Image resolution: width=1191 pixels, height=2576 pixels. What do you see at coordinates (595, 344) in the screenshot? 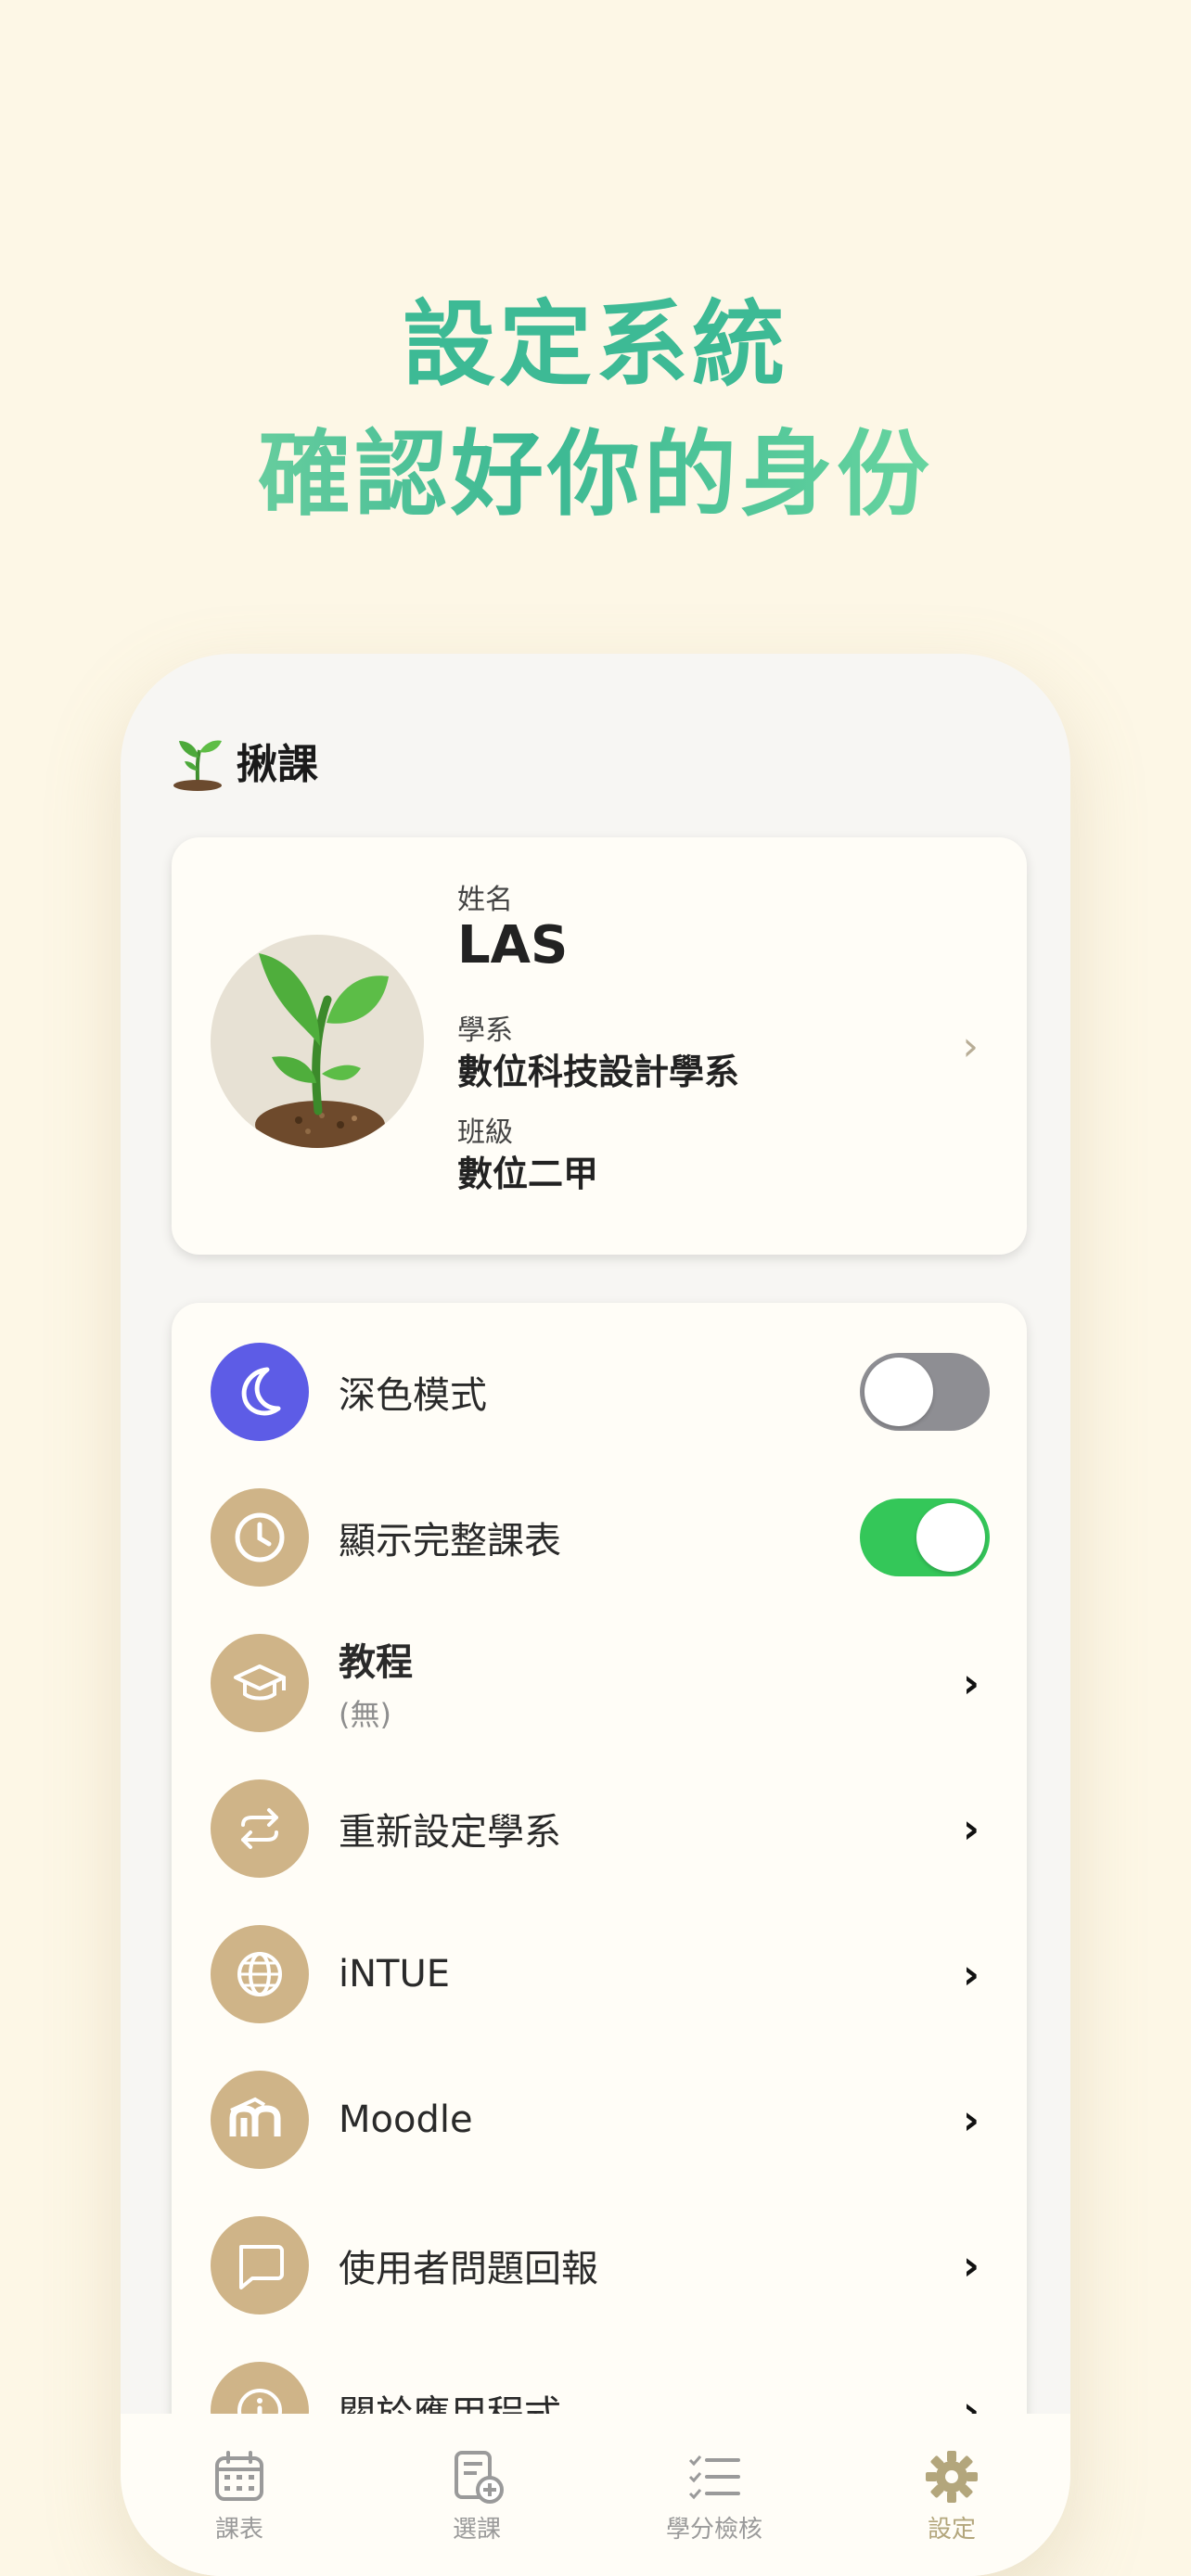
I see `headline-line1: 設定系統` at bounding box center [595, 344].